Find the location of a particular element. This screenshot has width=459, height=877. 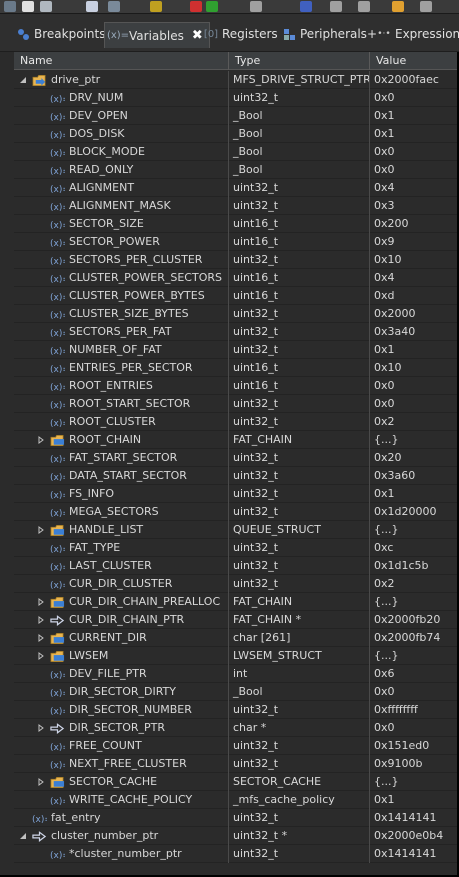

variable-value-cell: 0x4 is located at coordinates (413, 188).